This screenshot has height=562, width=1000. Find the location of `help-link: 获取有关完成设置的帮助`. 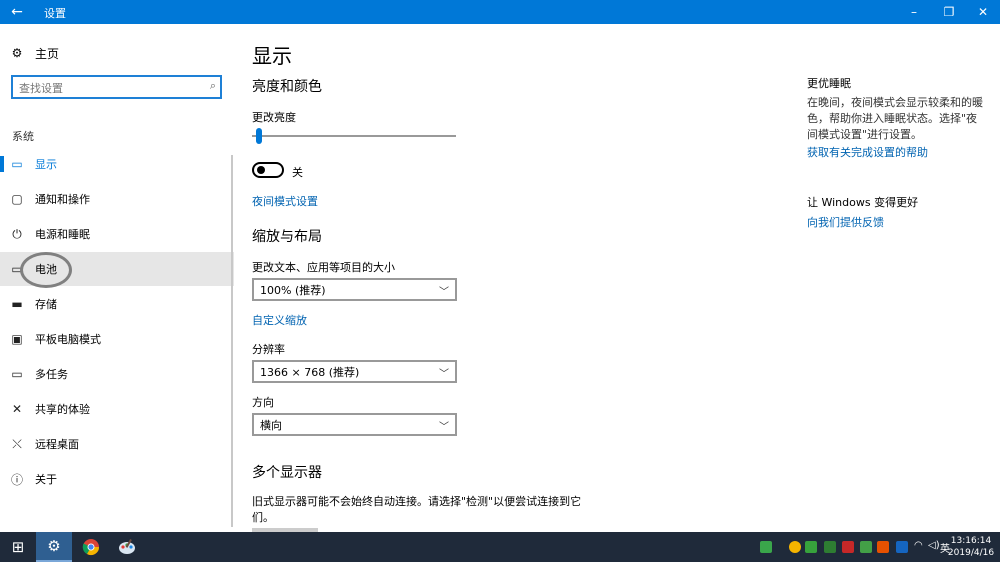

help-link: 获取有关完成设置的帮助 is located at coordinates (867, 152).